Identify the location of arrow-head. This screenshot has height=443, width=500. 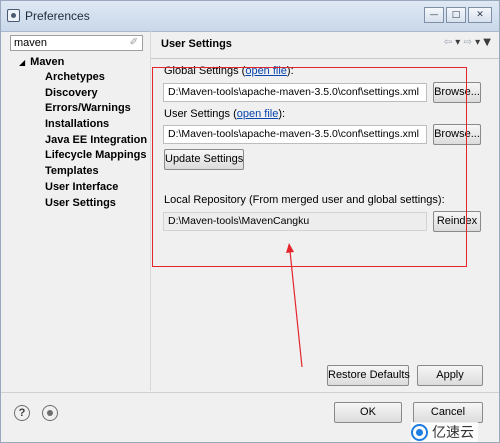
(290, 248).